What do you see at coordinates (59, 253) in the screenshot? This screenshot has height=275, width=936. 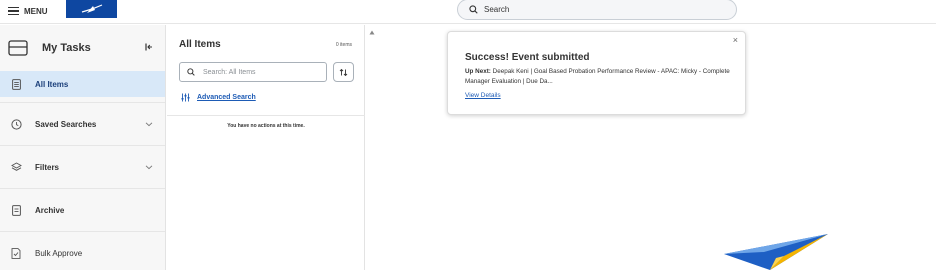 I see `sidebar-item-label: Bulk Approve` at bounding box center [59, 253].